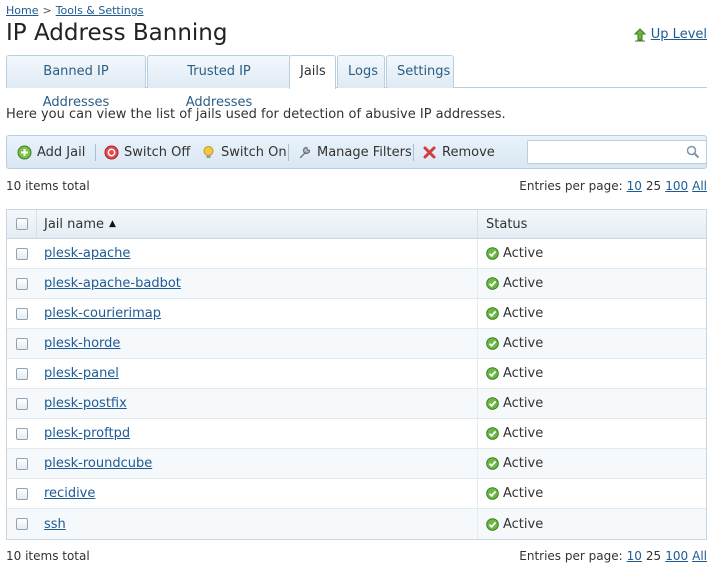 The height and width of the screenshot is (570, 717). I want to click on search-box, so click(617, 152).